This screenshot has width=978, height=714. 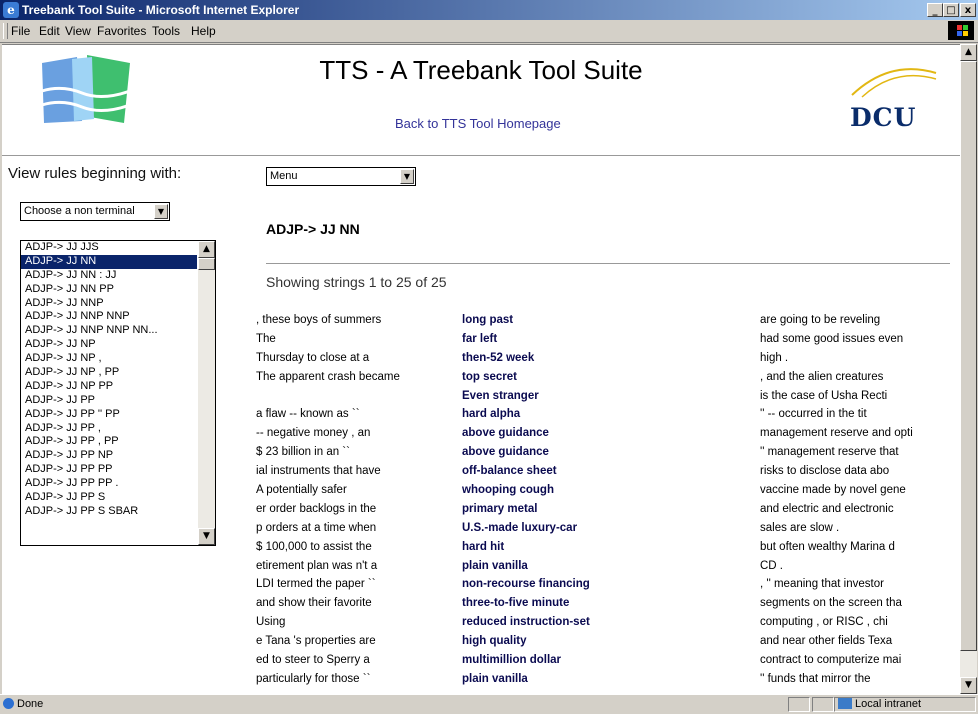 I want to click on menu-tools: Tools, so click(x=166, y=31).